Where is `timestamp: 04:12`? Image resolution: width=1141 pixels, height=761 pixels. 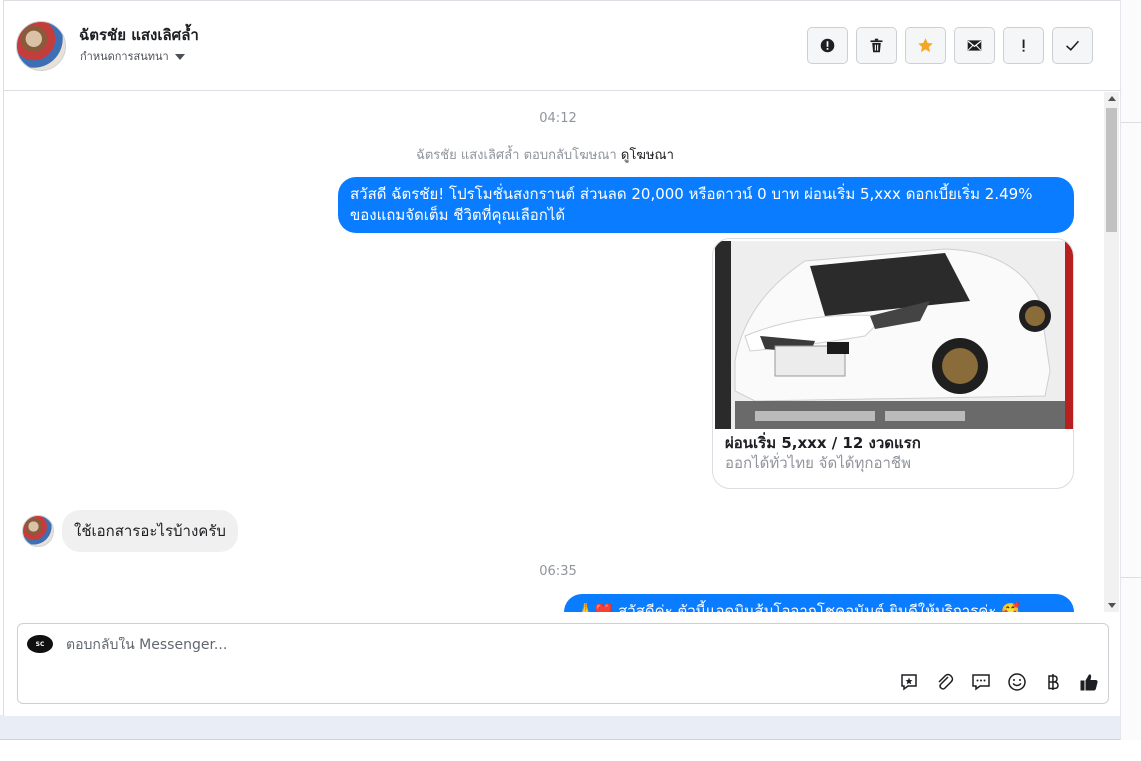
timestamp: 04:12 is located at coordinates (558, 118).